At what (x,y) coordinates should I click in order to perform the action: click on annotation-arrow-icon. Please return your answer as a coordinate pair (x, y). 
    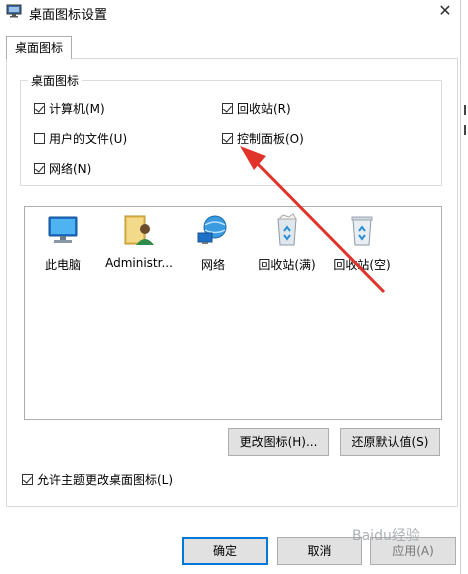
    Looking at the image, I should click on (313, 220).